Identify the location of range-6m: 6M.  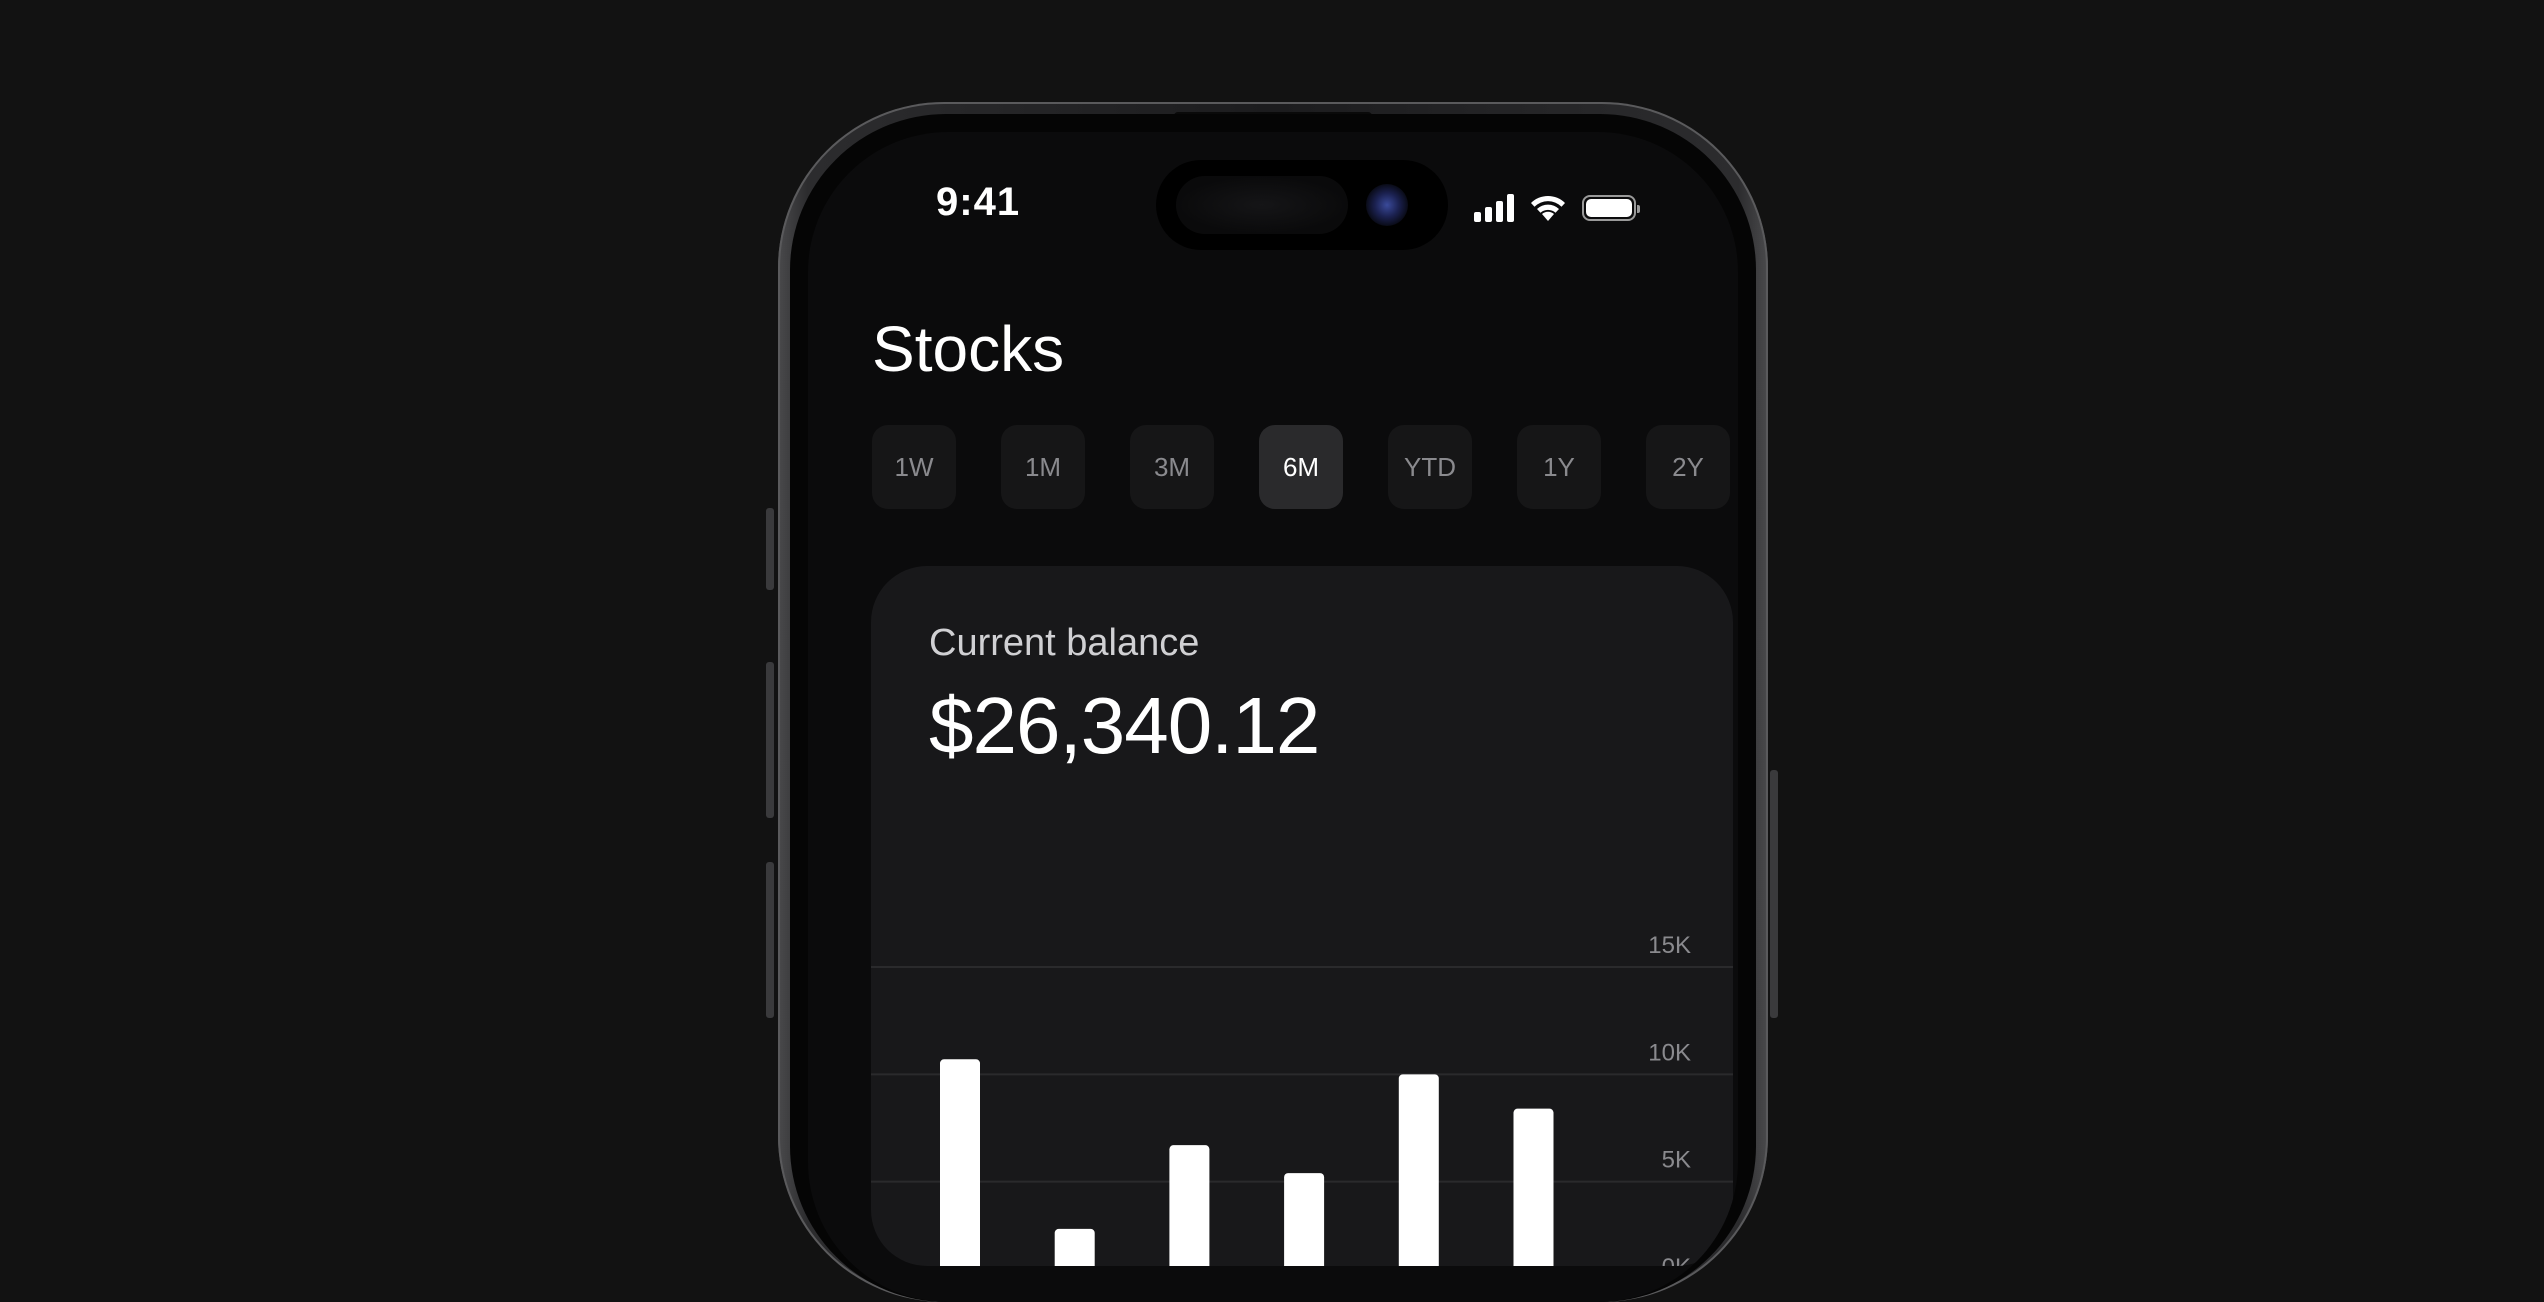
(1301, 467).